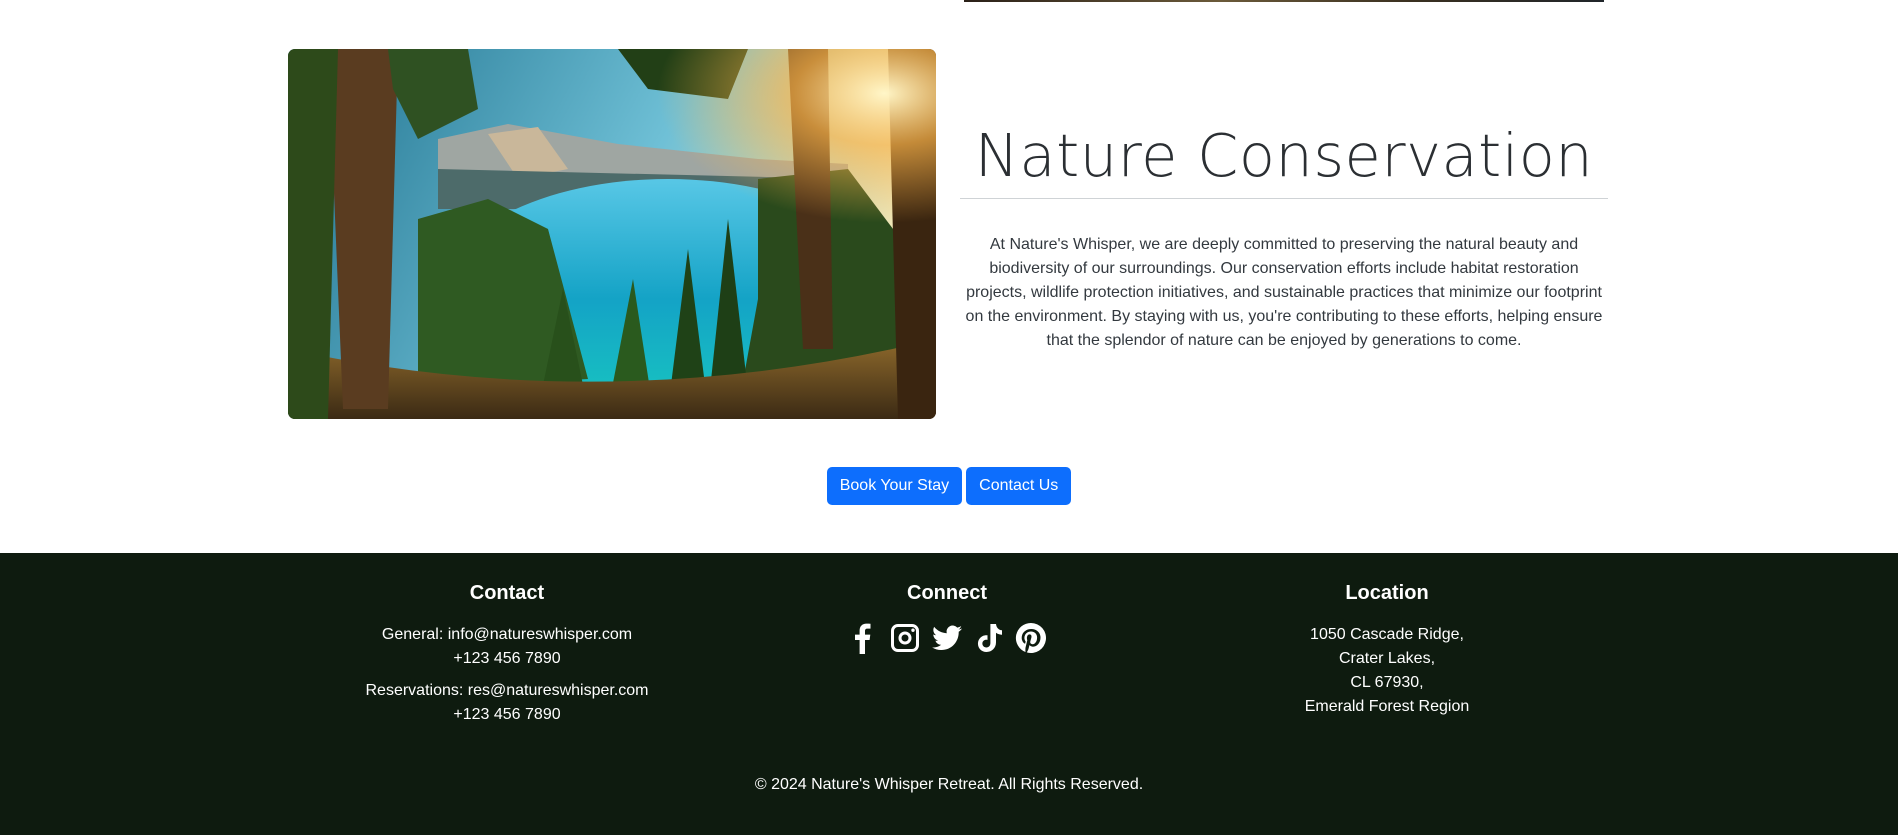 The width and height of the screenshot is (1898, 835). Describe the element at coordinates (1284, 198) in the screenshot. I see `title-divider` at that location.